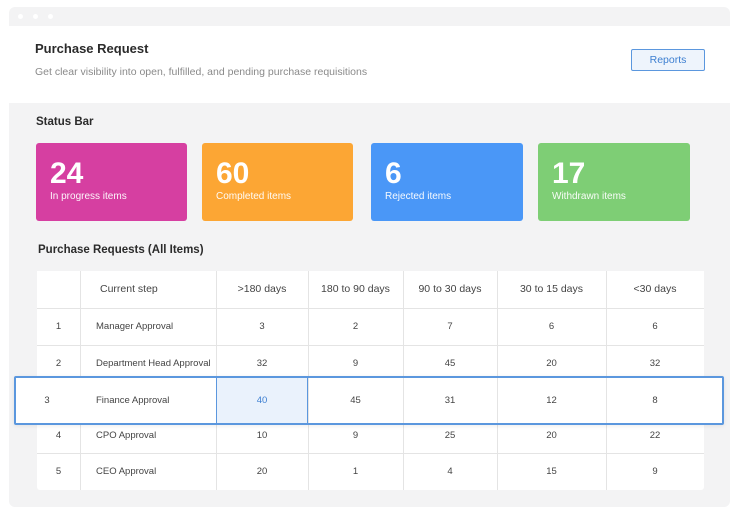 The image size is (739, 513). Describe the element at coordinates (655, 400) in the screenshot. I see `row-value-cell: 8` at that location.